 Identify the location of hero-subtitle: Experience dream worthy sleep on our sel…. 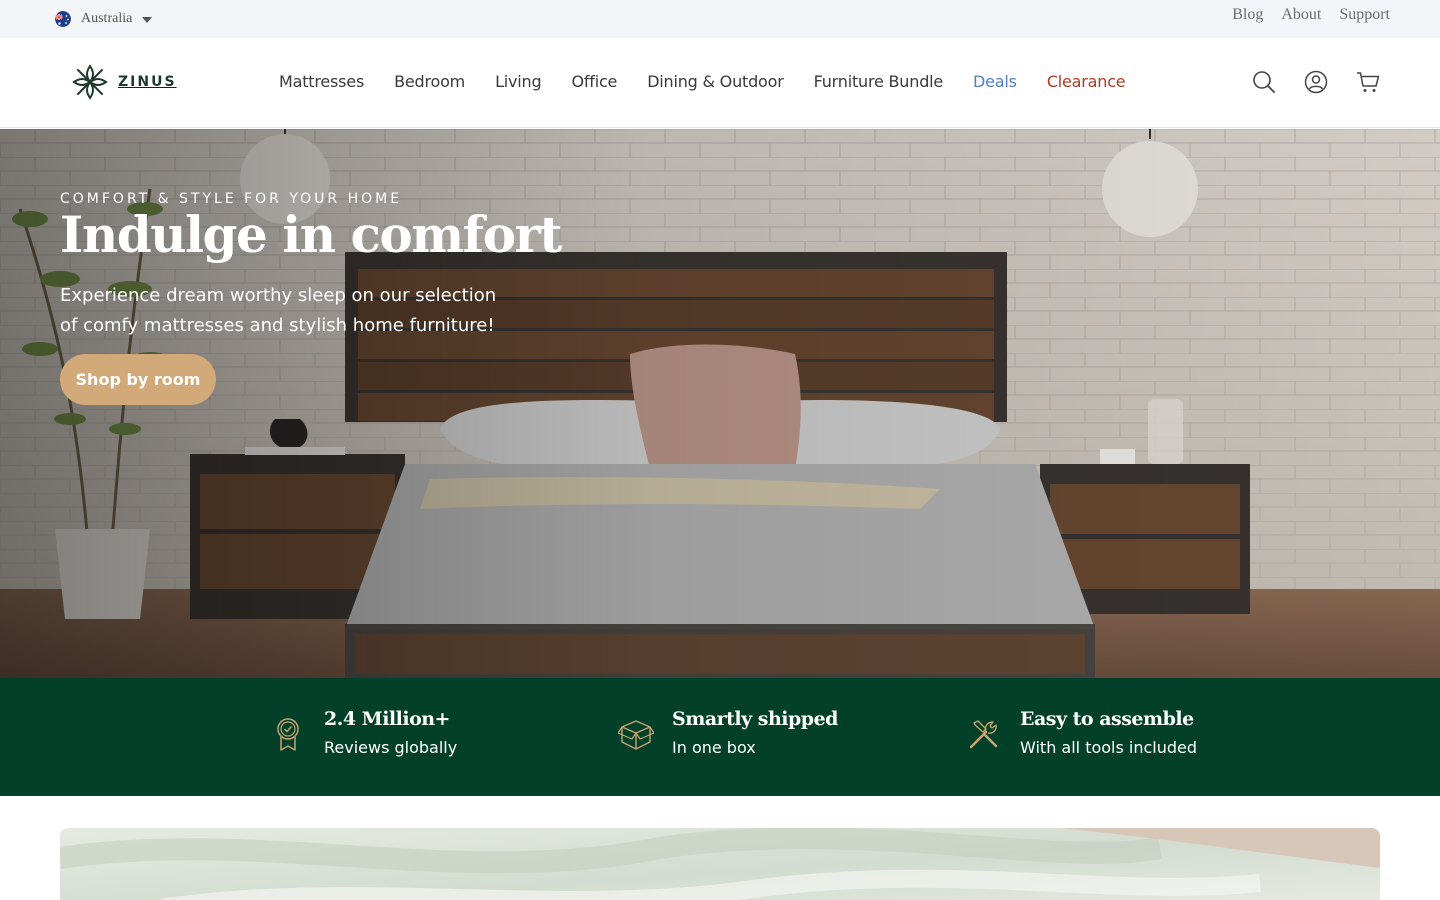
(300, 311).